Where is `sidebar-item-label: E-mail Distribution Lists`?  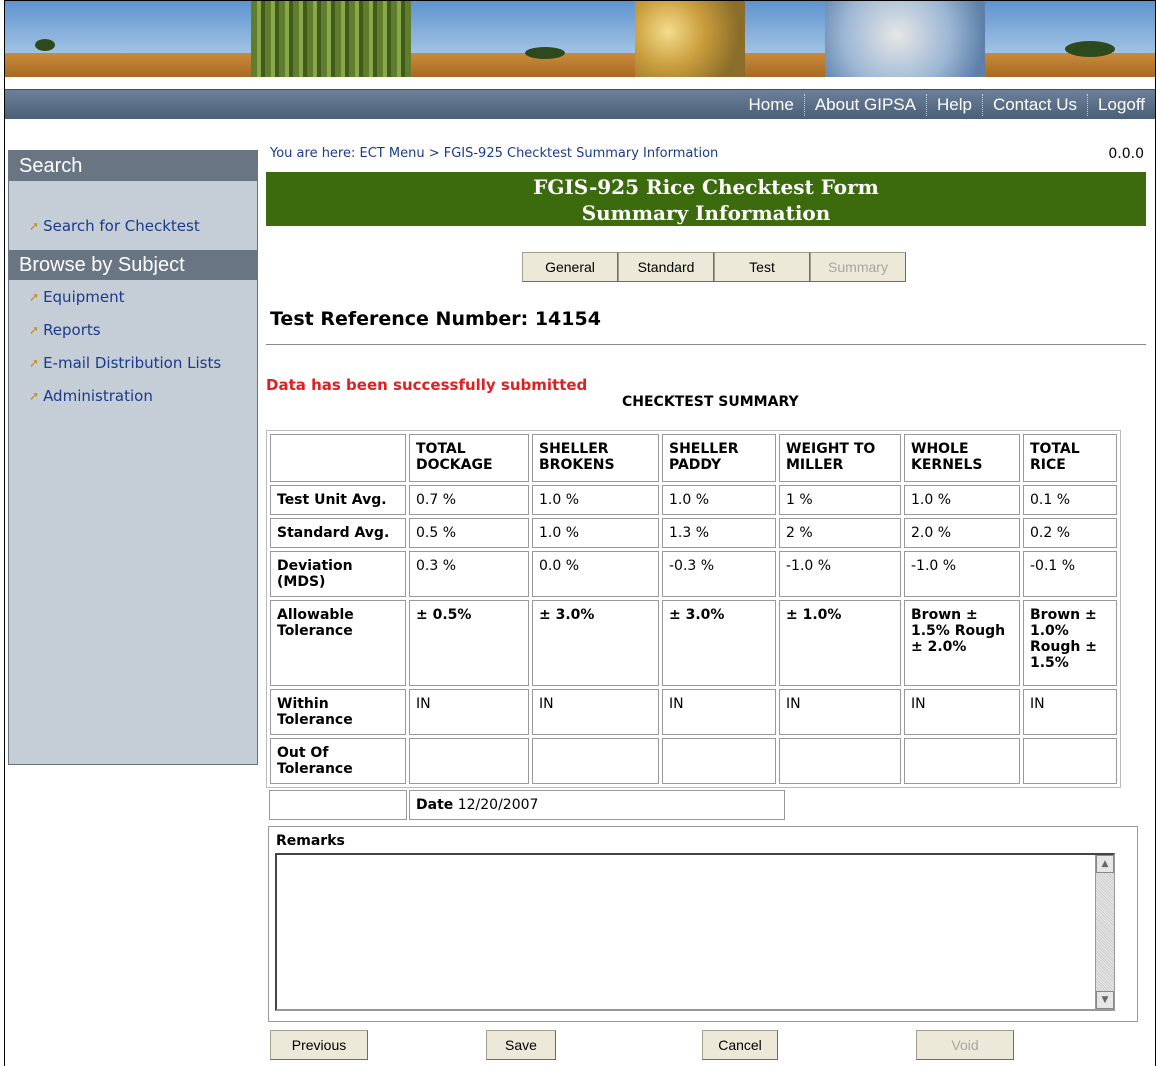 sidebar-item-label: E-mail Distribution Lists is located at coordinates (132, 362).